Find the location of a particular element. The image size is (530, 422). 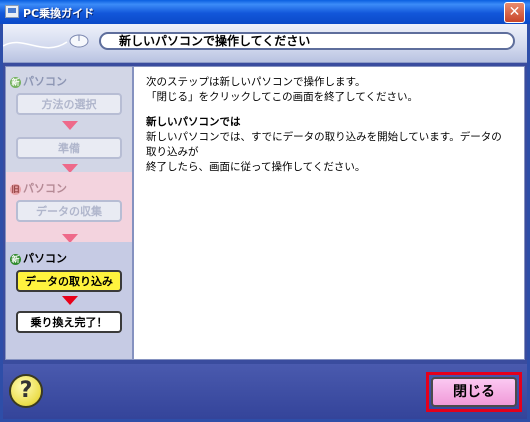

title-bar: PC乗換ガイド ✕ is located at coordinates (265, 12).